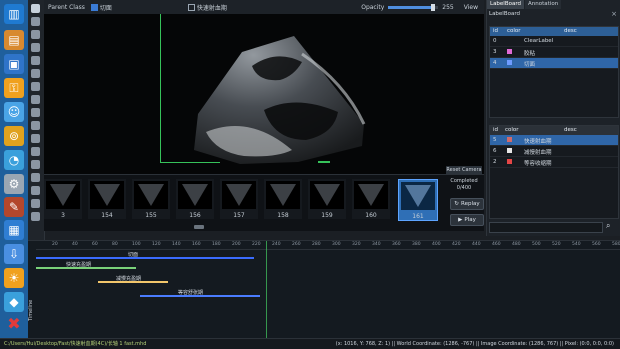  Describe the element at coordinates (470, 204) in the screenshot. I see `replay-label: Replay` at that location.